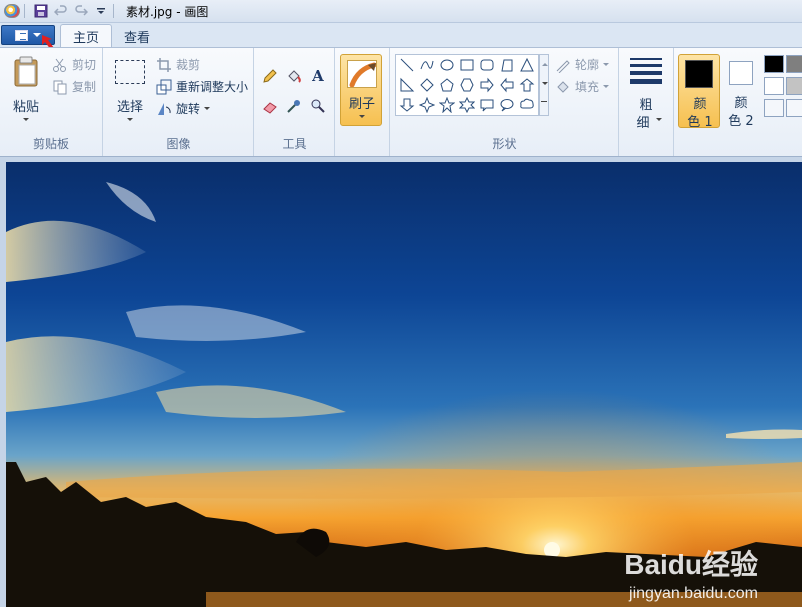 This screenshot has height=607, width=802. I want to click on hexagon-shape-icon, so click(467, 85).